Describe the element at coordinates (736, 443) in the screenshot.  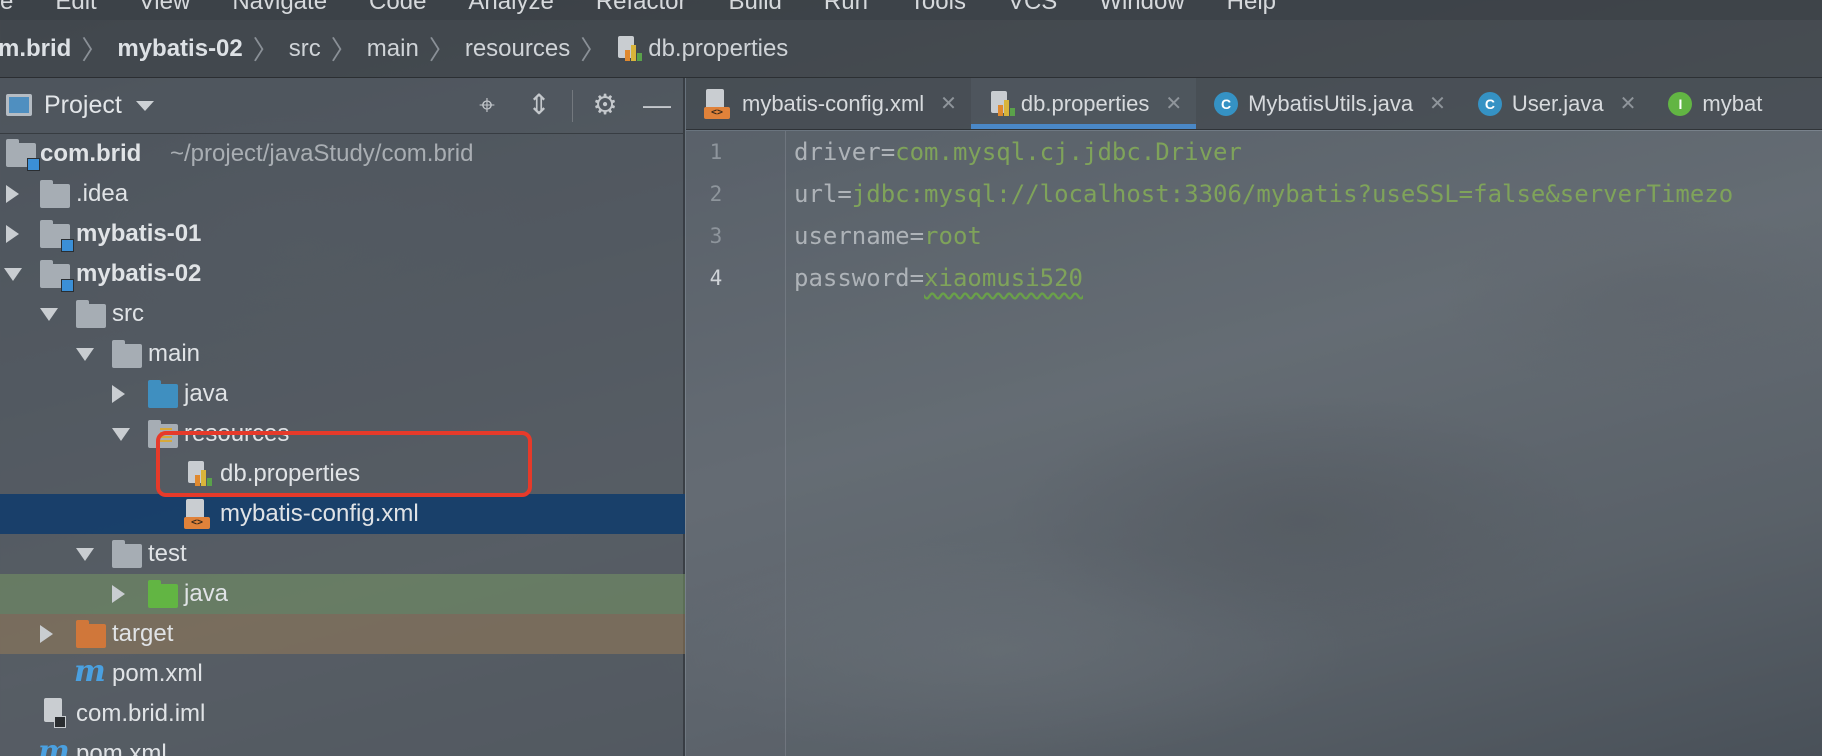
I see `editor-gutter: 1 2 3 4` at that location.